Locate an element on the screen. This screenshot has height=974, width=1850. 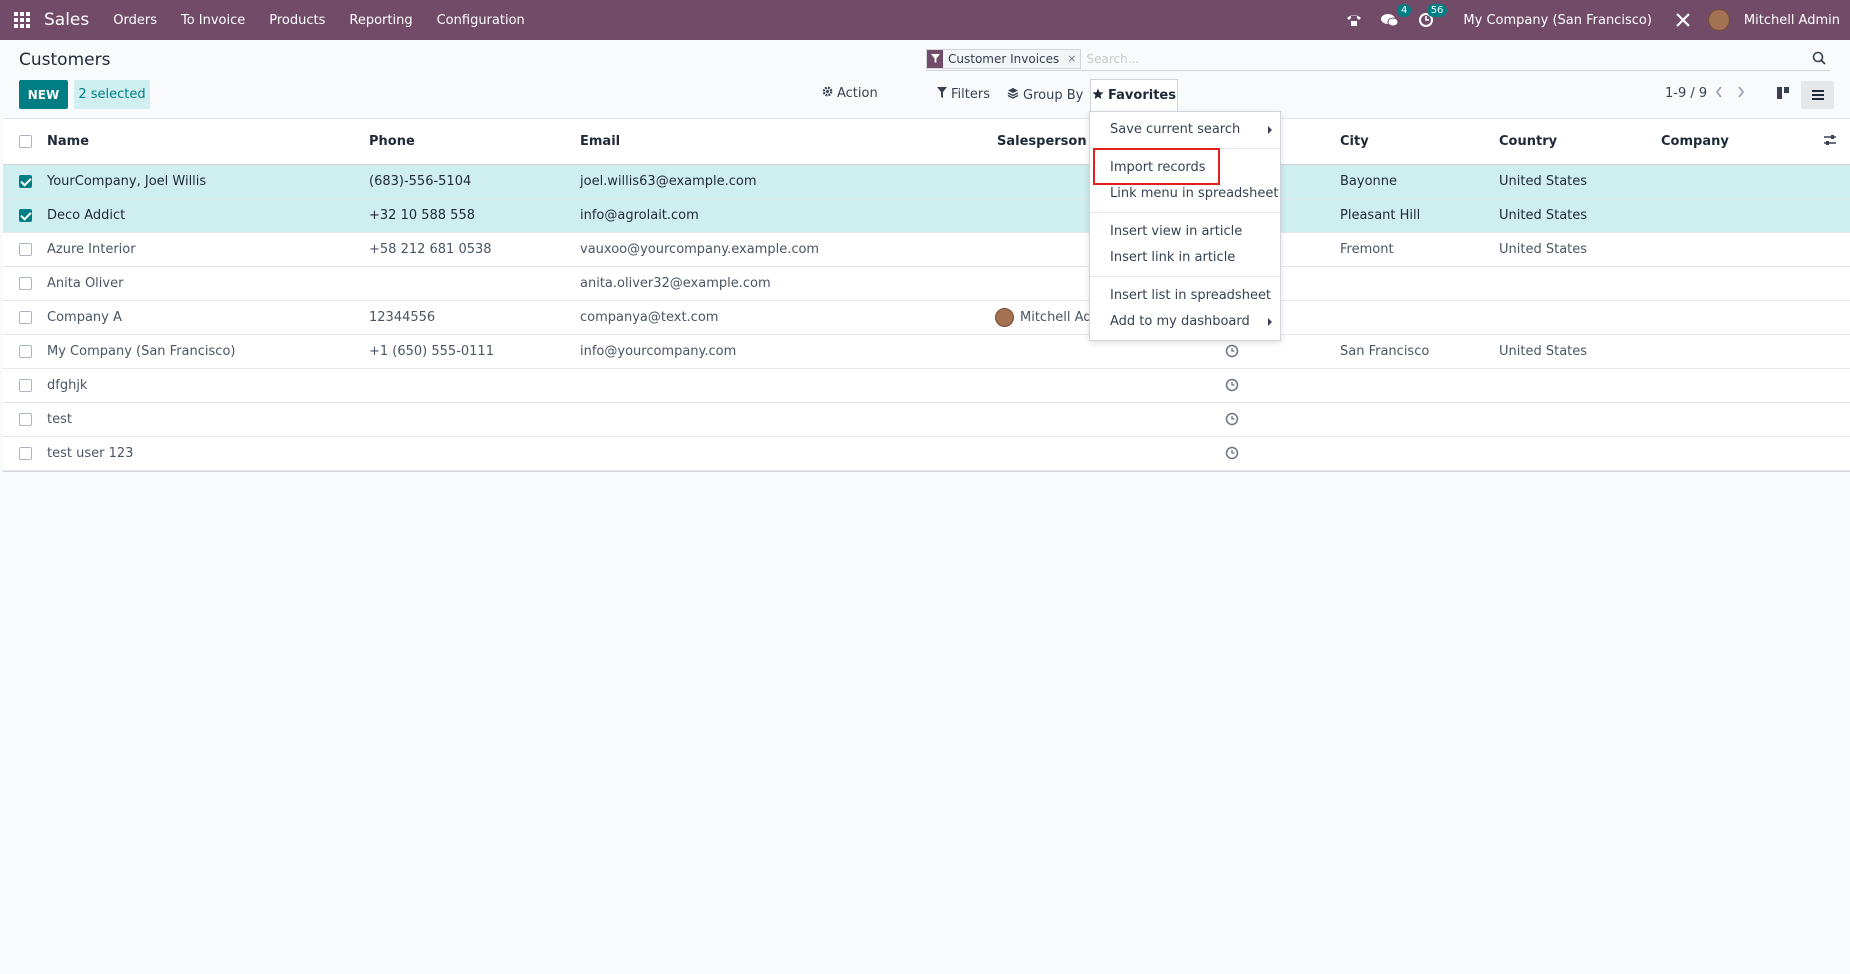
column-salesperson: Salesperson is located at coordinates (1042, 141).